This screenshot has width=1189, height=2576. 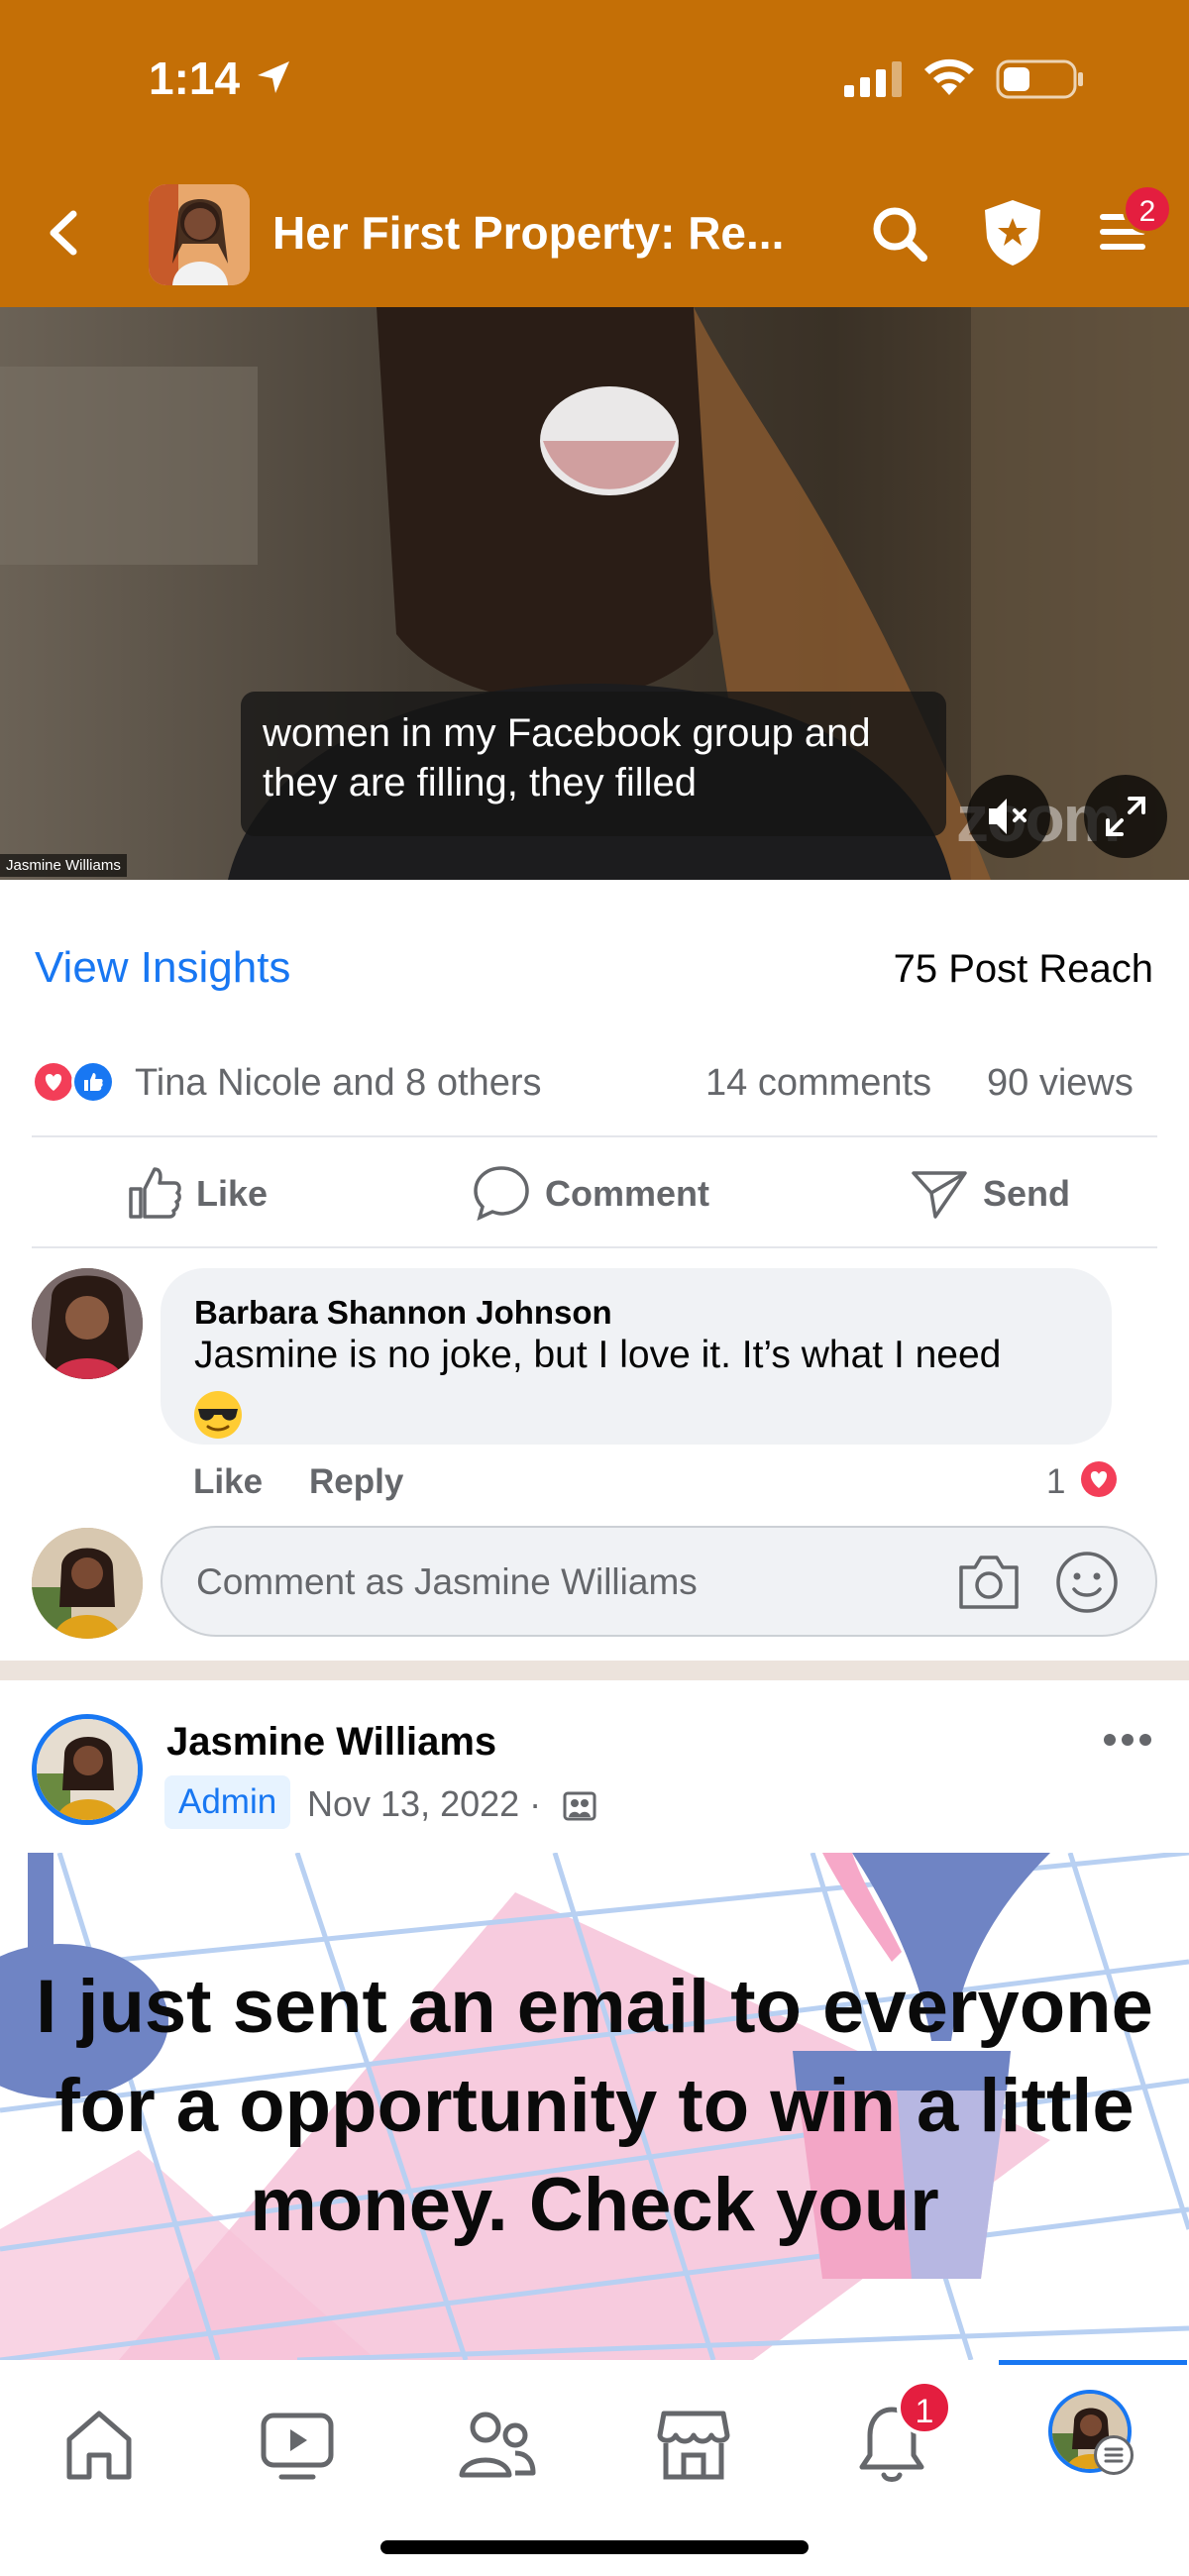 I want to click on tab-video, so click(x=297, y=2443).